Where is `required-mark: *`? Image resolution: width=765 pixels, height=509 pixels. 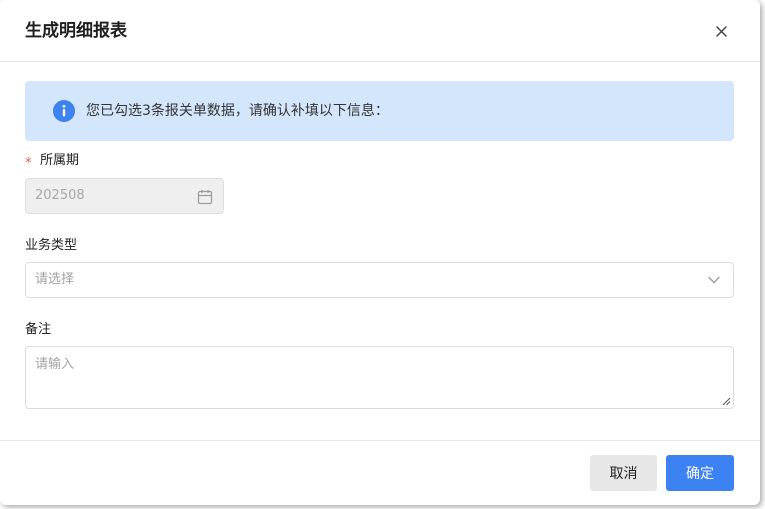
required-mark: * is located at coordinates (28, 163).